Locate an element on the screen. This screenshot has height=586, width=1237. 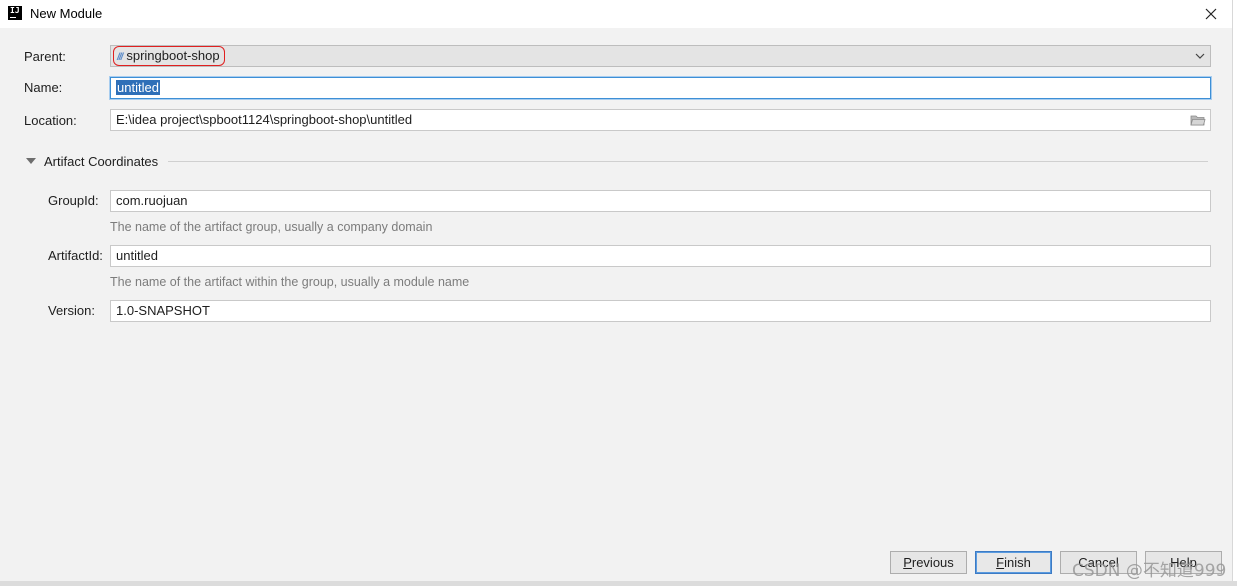
parent-selection-annotation: ///springboot-shop is located at coordinates (169, 56).